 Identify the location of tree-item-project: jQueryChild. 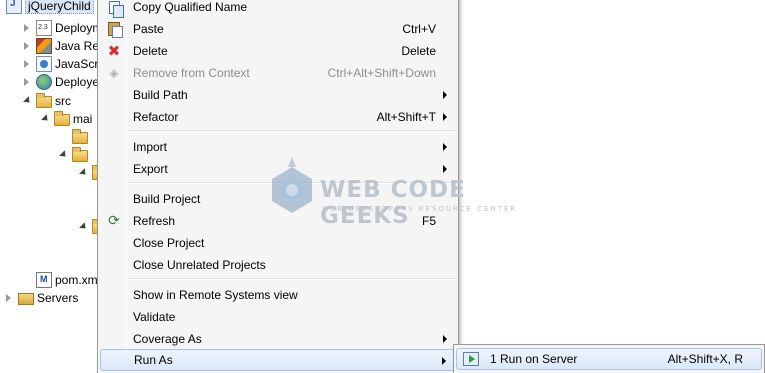
(50, 7).